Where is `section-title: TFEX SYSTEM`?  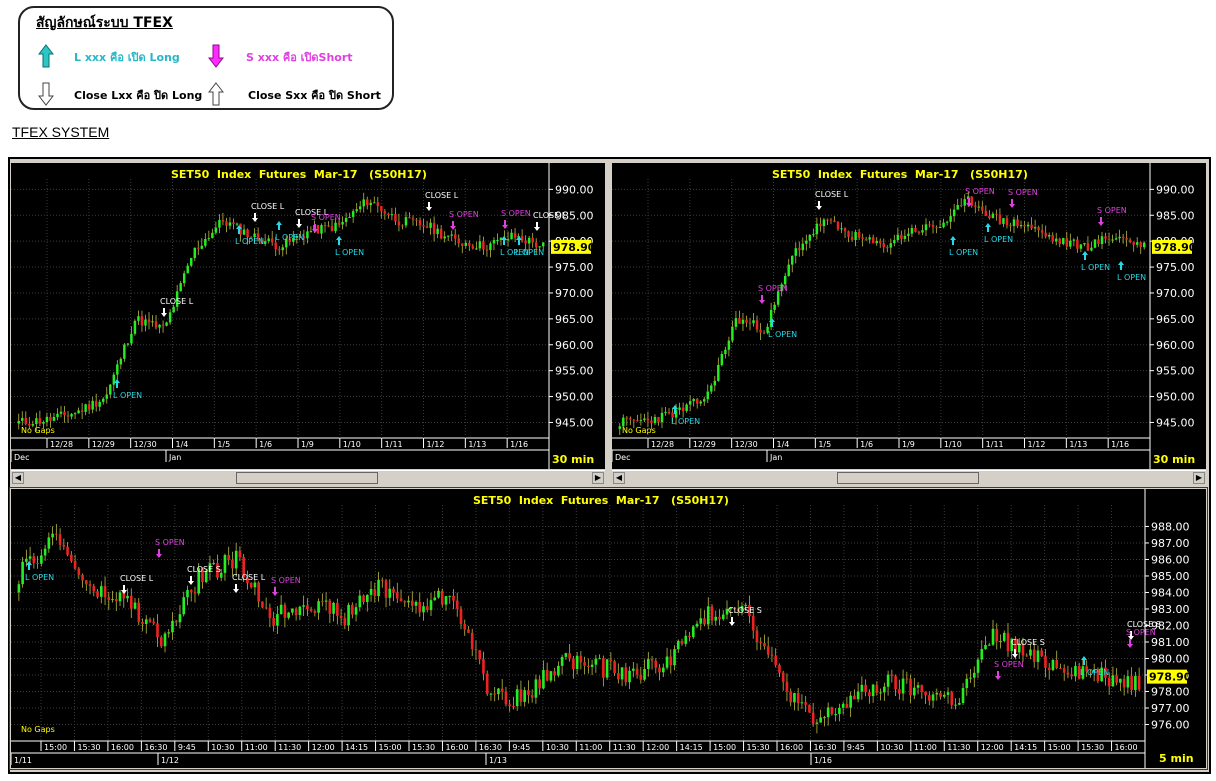 section-title: TFEX SYSTEM is located at coordinates (61, 132).